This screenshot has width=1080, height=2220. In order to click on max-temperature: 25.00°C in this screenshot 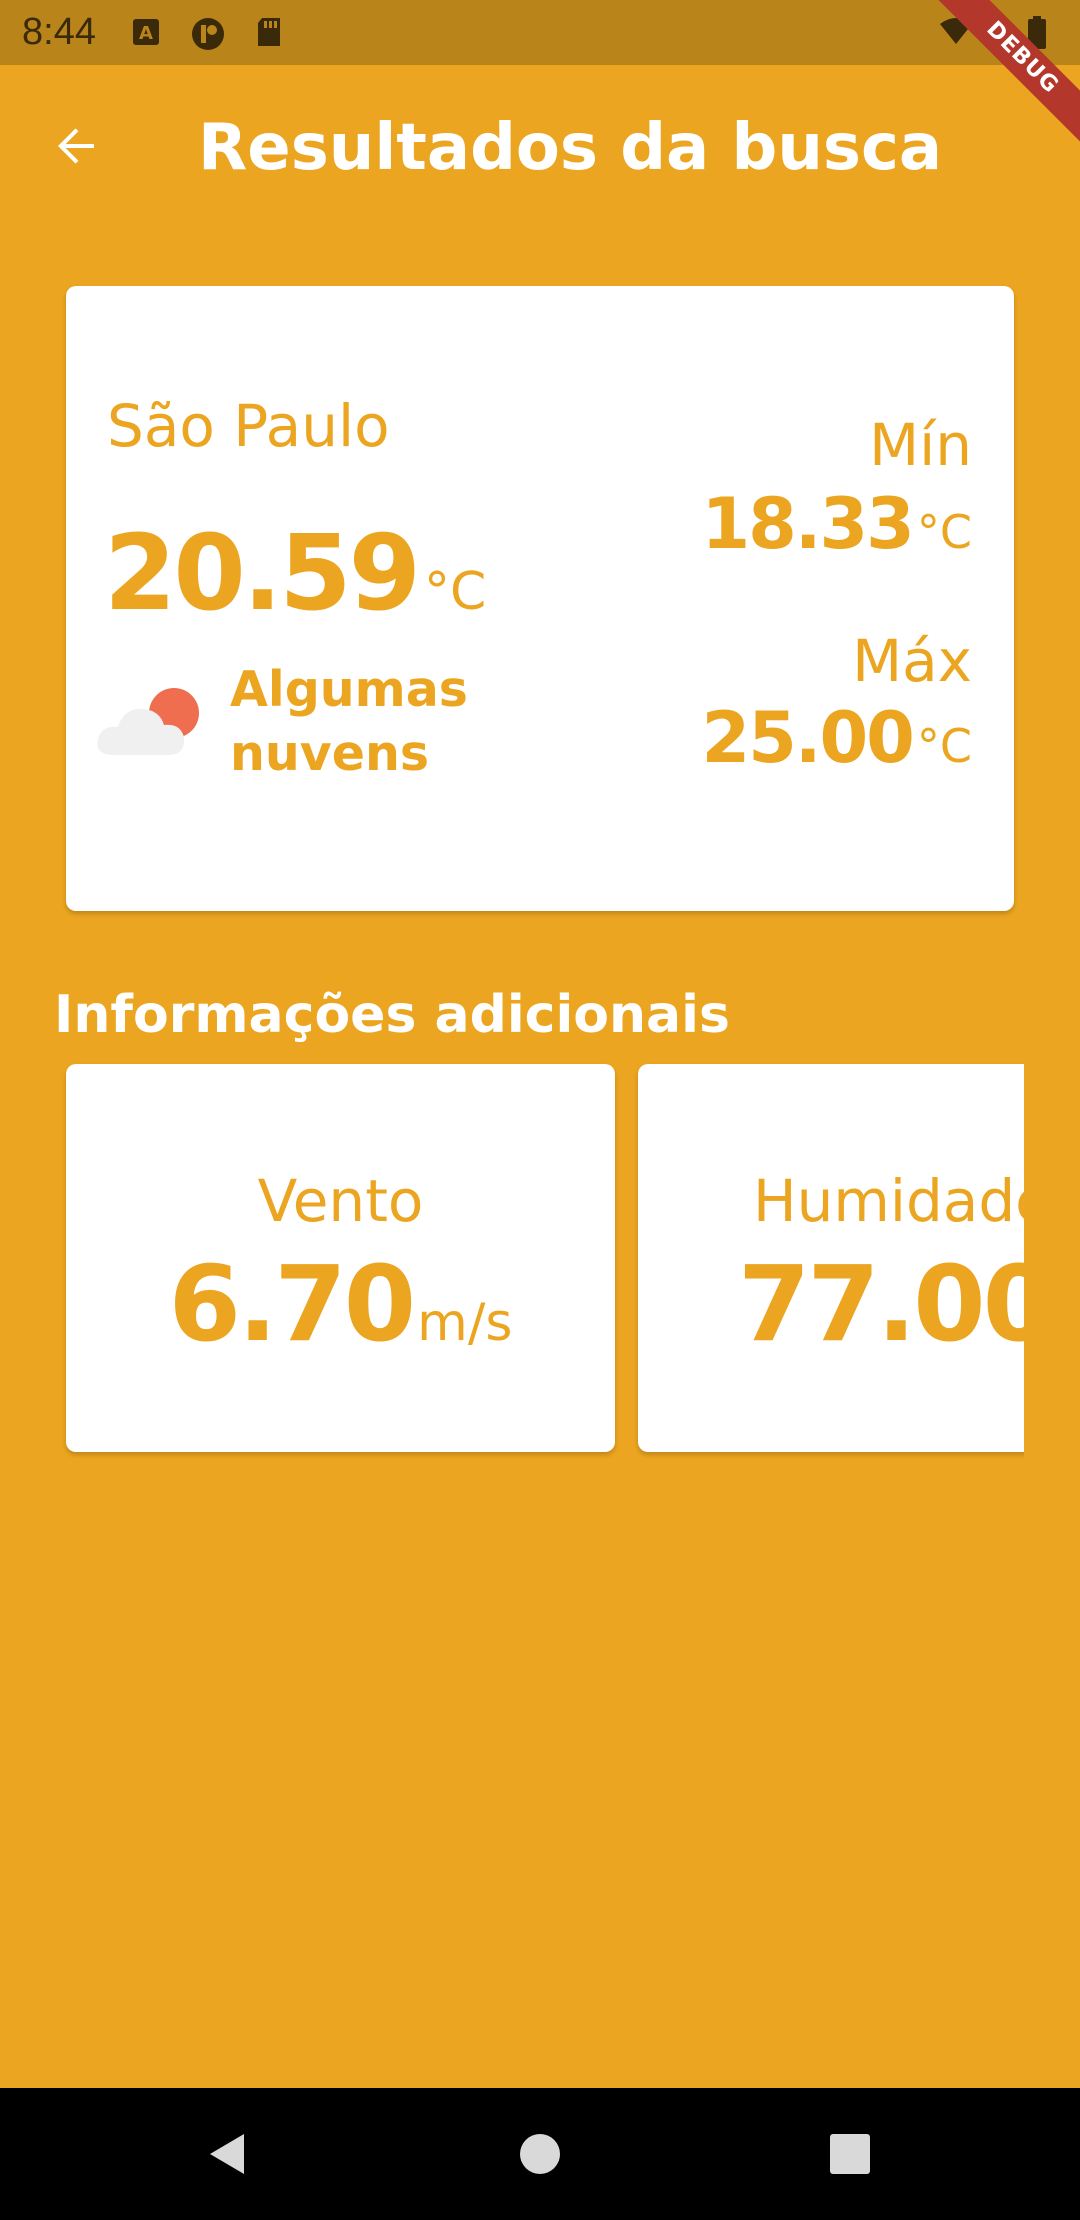, I will do `click(836, 738)`.